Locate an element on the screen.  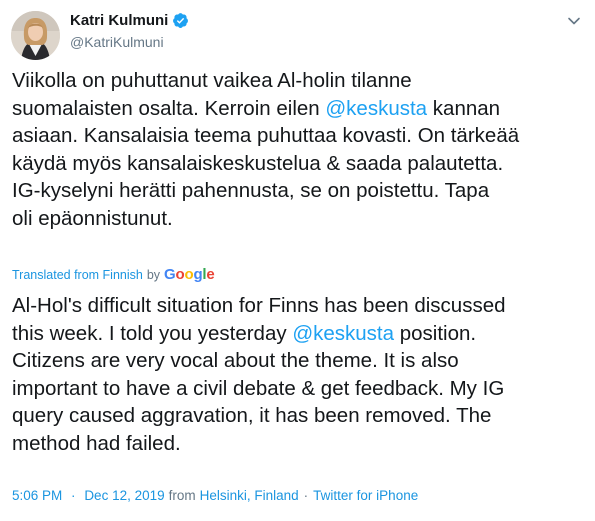
source-link: Twitter for iPhone is located at coordinates (365, 495).